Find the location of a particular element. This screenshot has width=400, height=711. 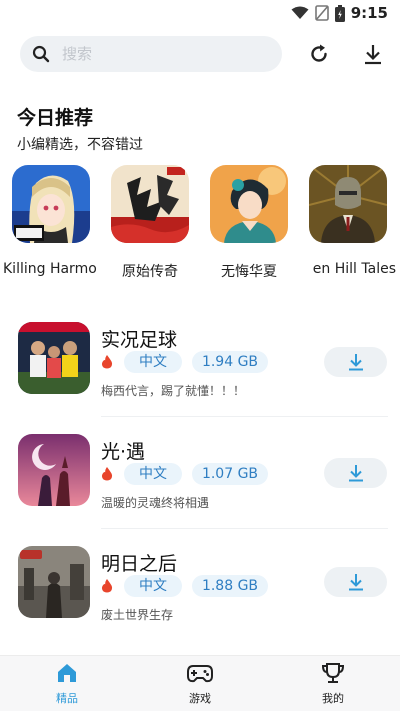

search-box is located at coordinates (151, 54).